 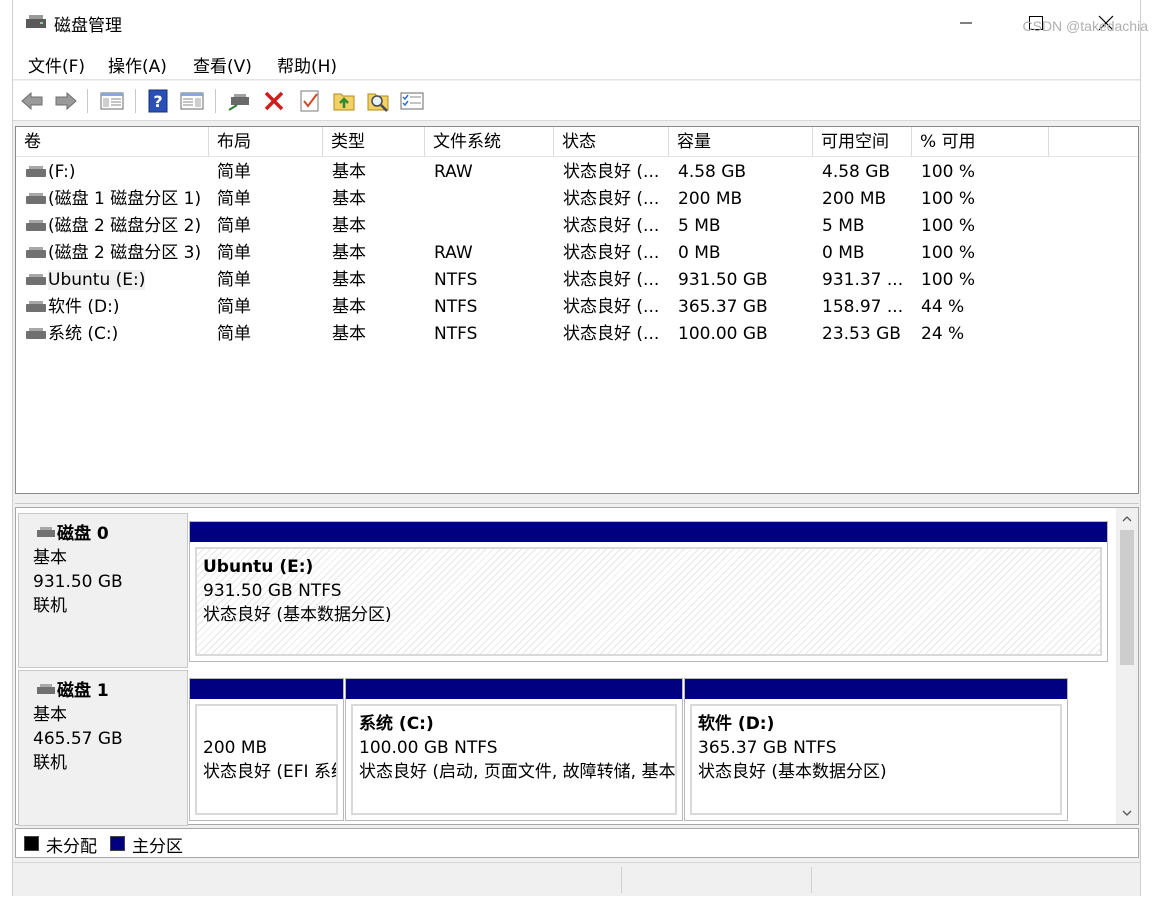 What do you see at coordinates (157, 847) in the screenshot?
I see `legend-primary-partition: 主分区` at bounding box center [157, 847].